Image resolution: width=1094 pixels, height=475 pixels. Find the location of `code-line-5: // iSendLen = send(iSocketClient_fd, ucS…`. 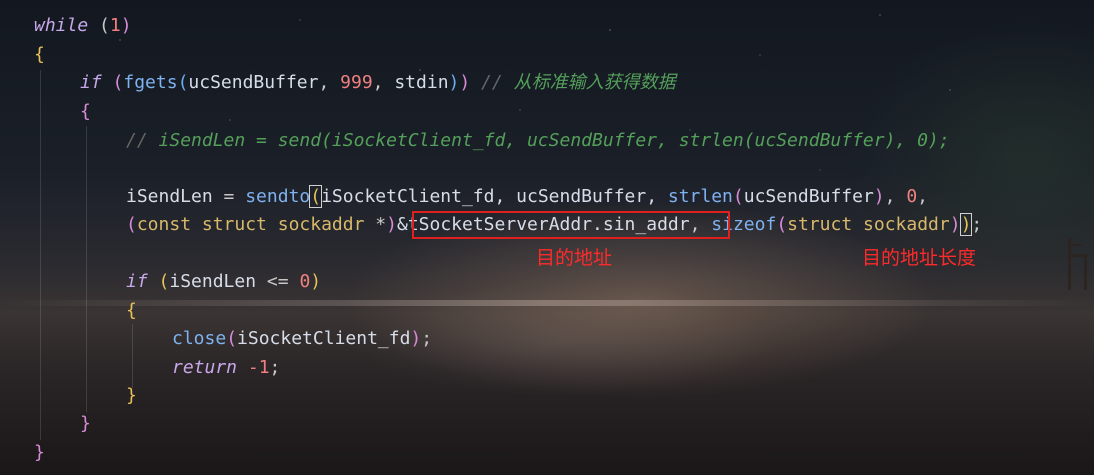

code-line-5: // iSendLen = send(iSocketClient_fd, ucS… is located at coordinates (538, 141).